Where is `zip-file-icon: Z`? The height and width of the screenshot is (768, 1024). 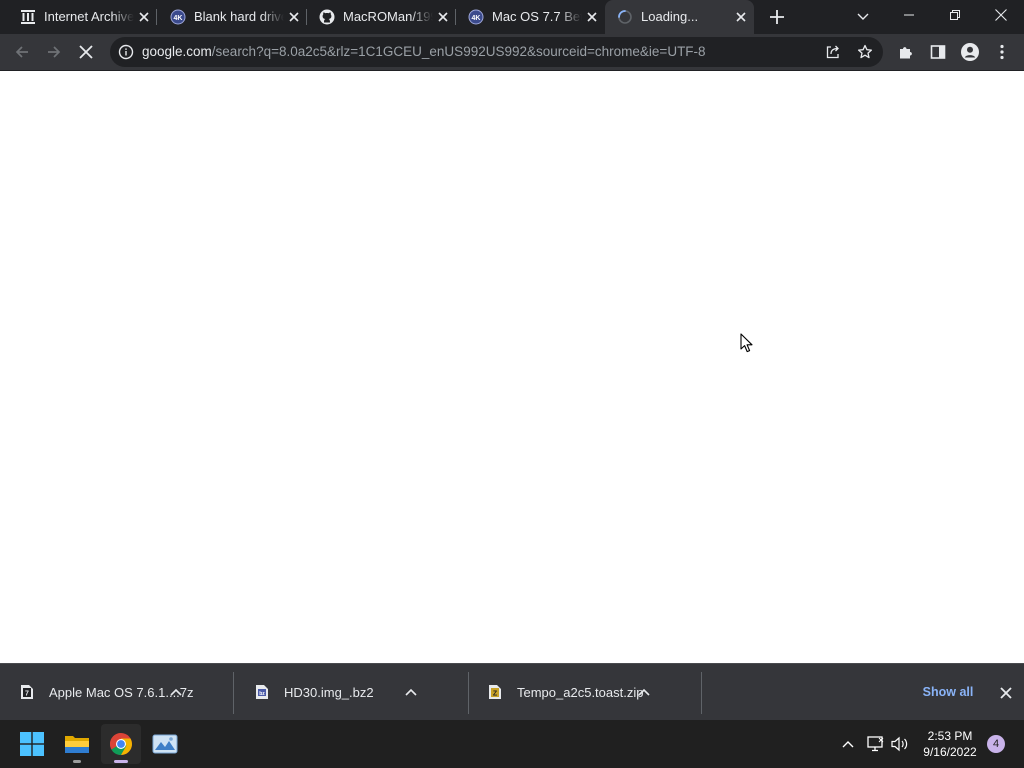 zip-file-icon: Z is located at coordinates (495, 692).